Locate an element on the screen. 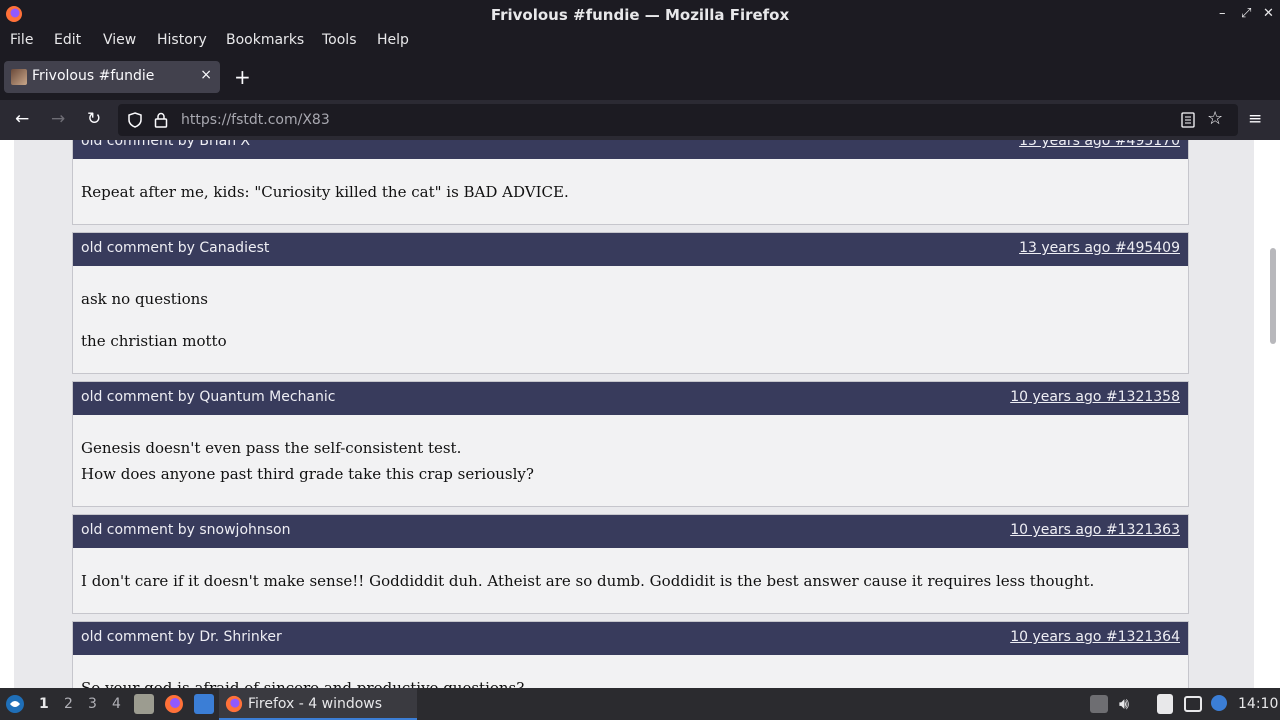 Image resolution: width=1280 pixels, height=720 pixels. workspace-1: 1 is located at coordinates (44, 704).